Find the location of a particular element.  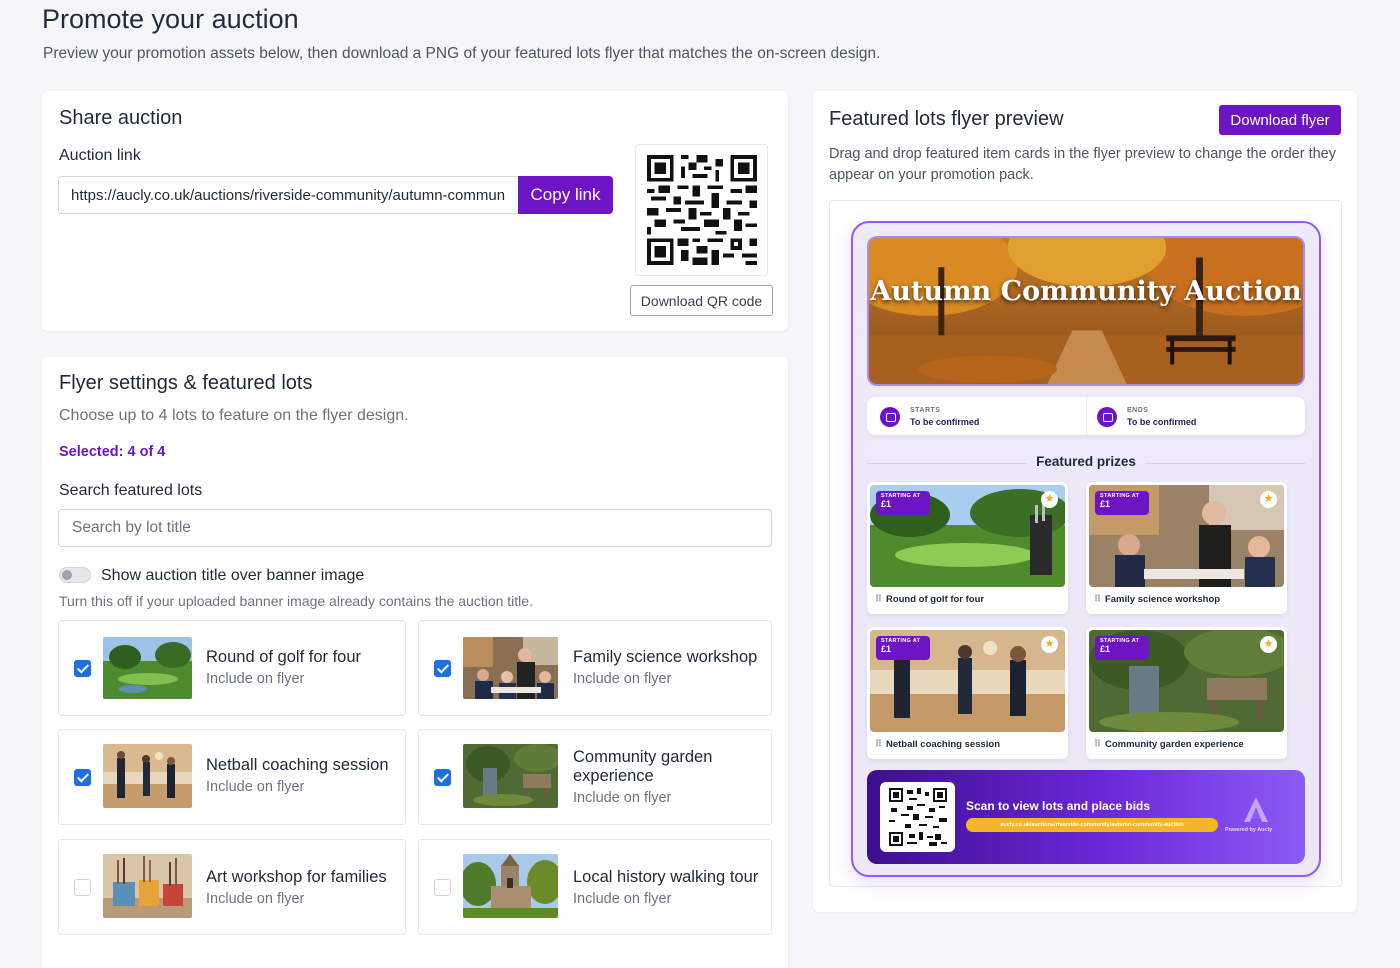

banner-title-toggle is located at coordinates (75, 575).